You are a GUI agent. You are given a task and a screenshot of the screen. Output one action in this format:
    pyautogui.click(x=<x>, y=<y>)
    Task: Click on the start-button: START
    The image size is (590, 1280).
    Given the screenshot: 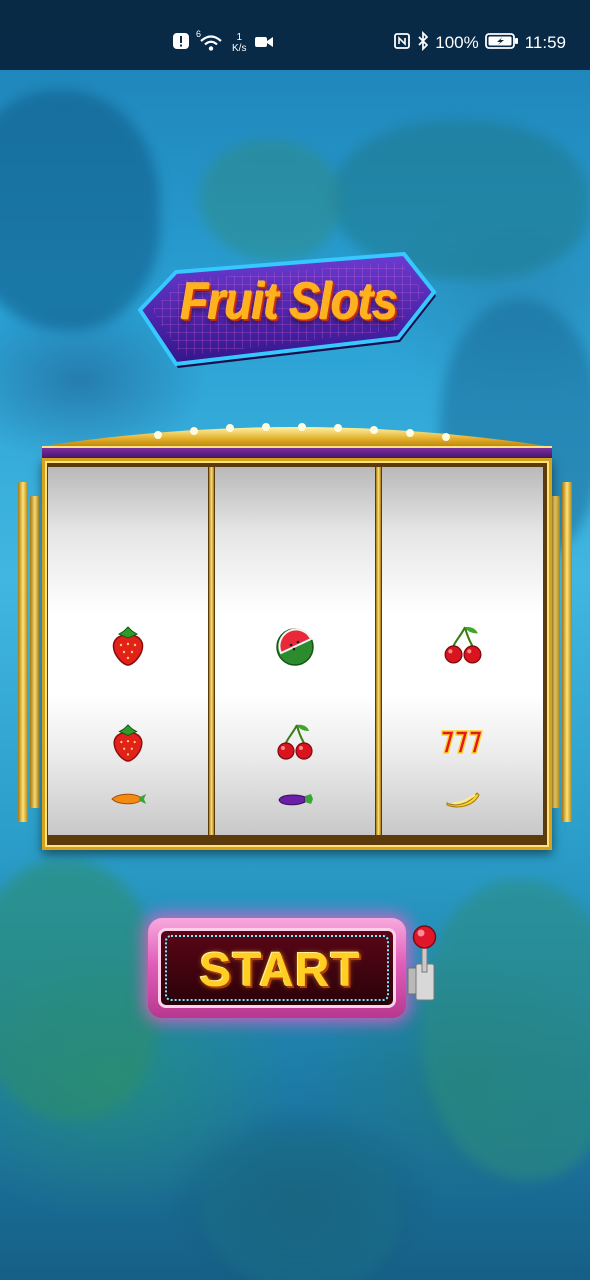 What is the action you would take?
    pyautogui.click(x=277, y=968)
    